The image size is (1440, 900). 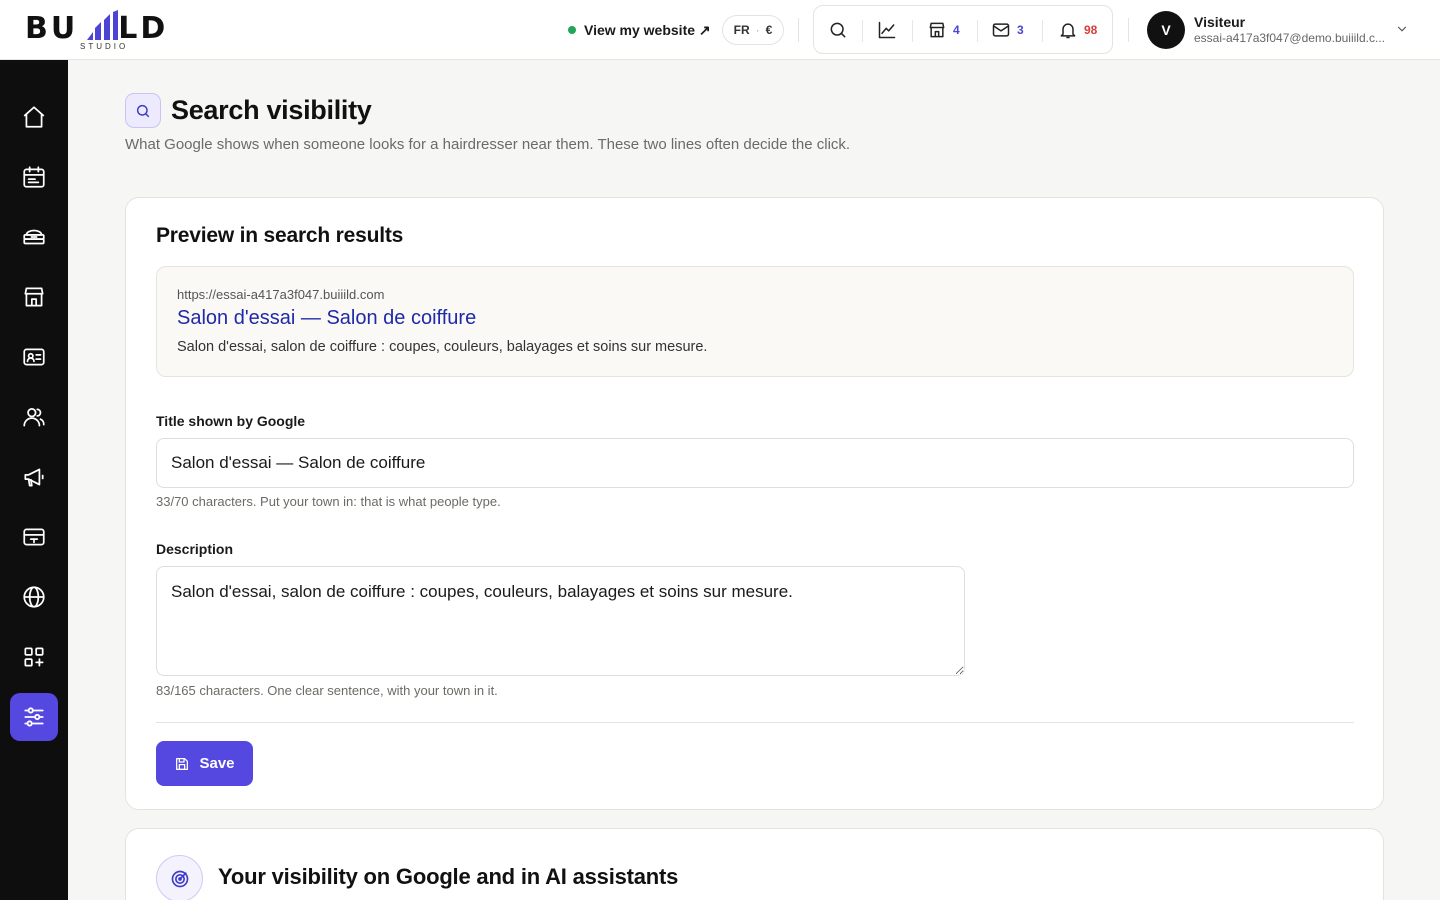 I want to click on description-field-label: Description, so click(x=195, y=549).